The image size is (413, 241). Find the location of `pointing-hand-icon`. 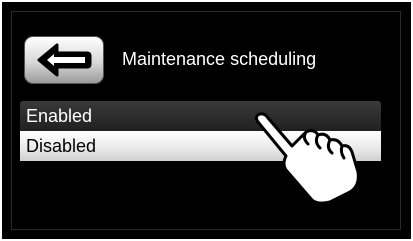

pointing-hand-icon is located at coordinates (307, 158).